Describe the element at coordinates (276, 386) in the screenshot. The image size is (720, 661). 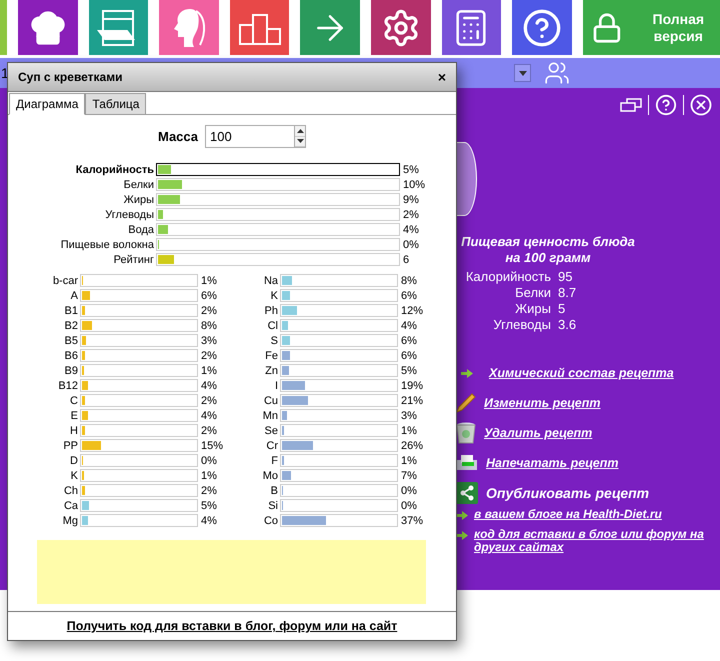
I see `nutrient-label: I` at that location.